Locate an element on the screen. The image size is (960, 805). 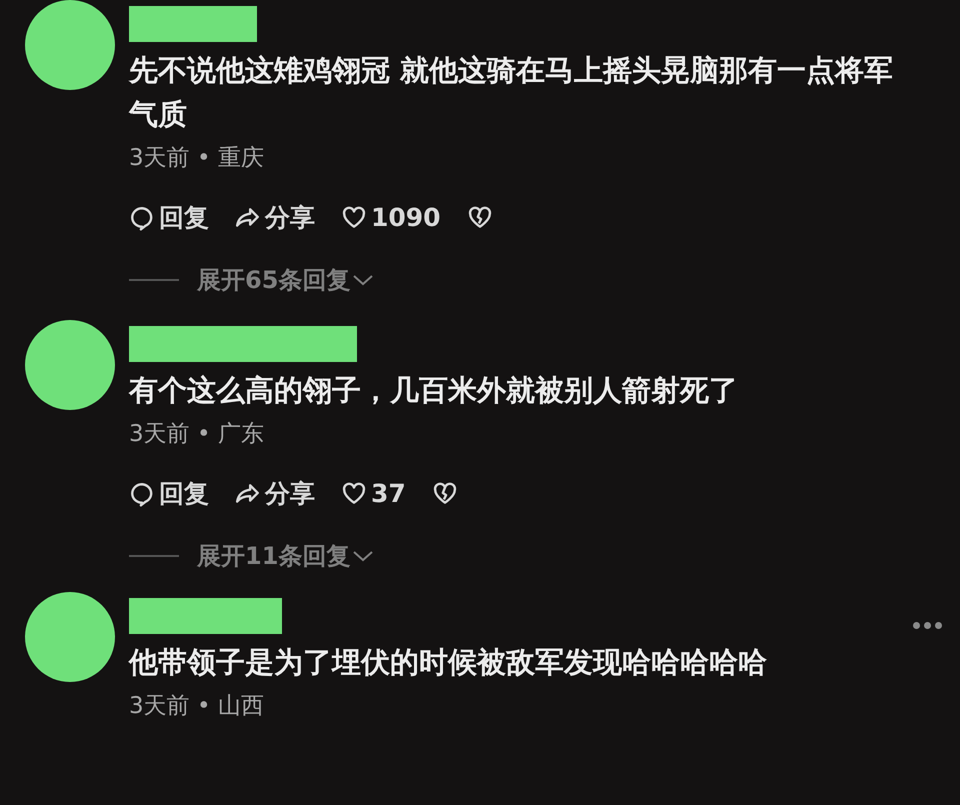
comment-meta: 3天前 • 山西 is located at coordinates (197, 706).